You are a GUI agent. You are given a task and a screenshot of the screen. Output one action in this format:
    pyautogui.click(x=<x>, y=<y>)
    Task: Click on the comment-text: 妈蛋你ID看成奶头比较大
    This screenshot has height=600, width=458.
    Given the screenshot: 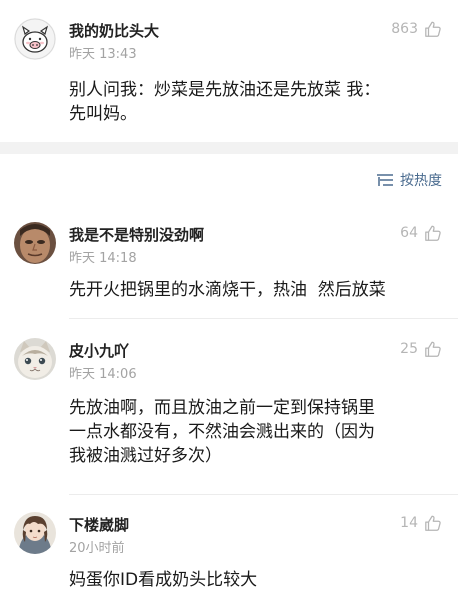 What is the action you would take?
    pyautogui.click(x=163, y=580)
    